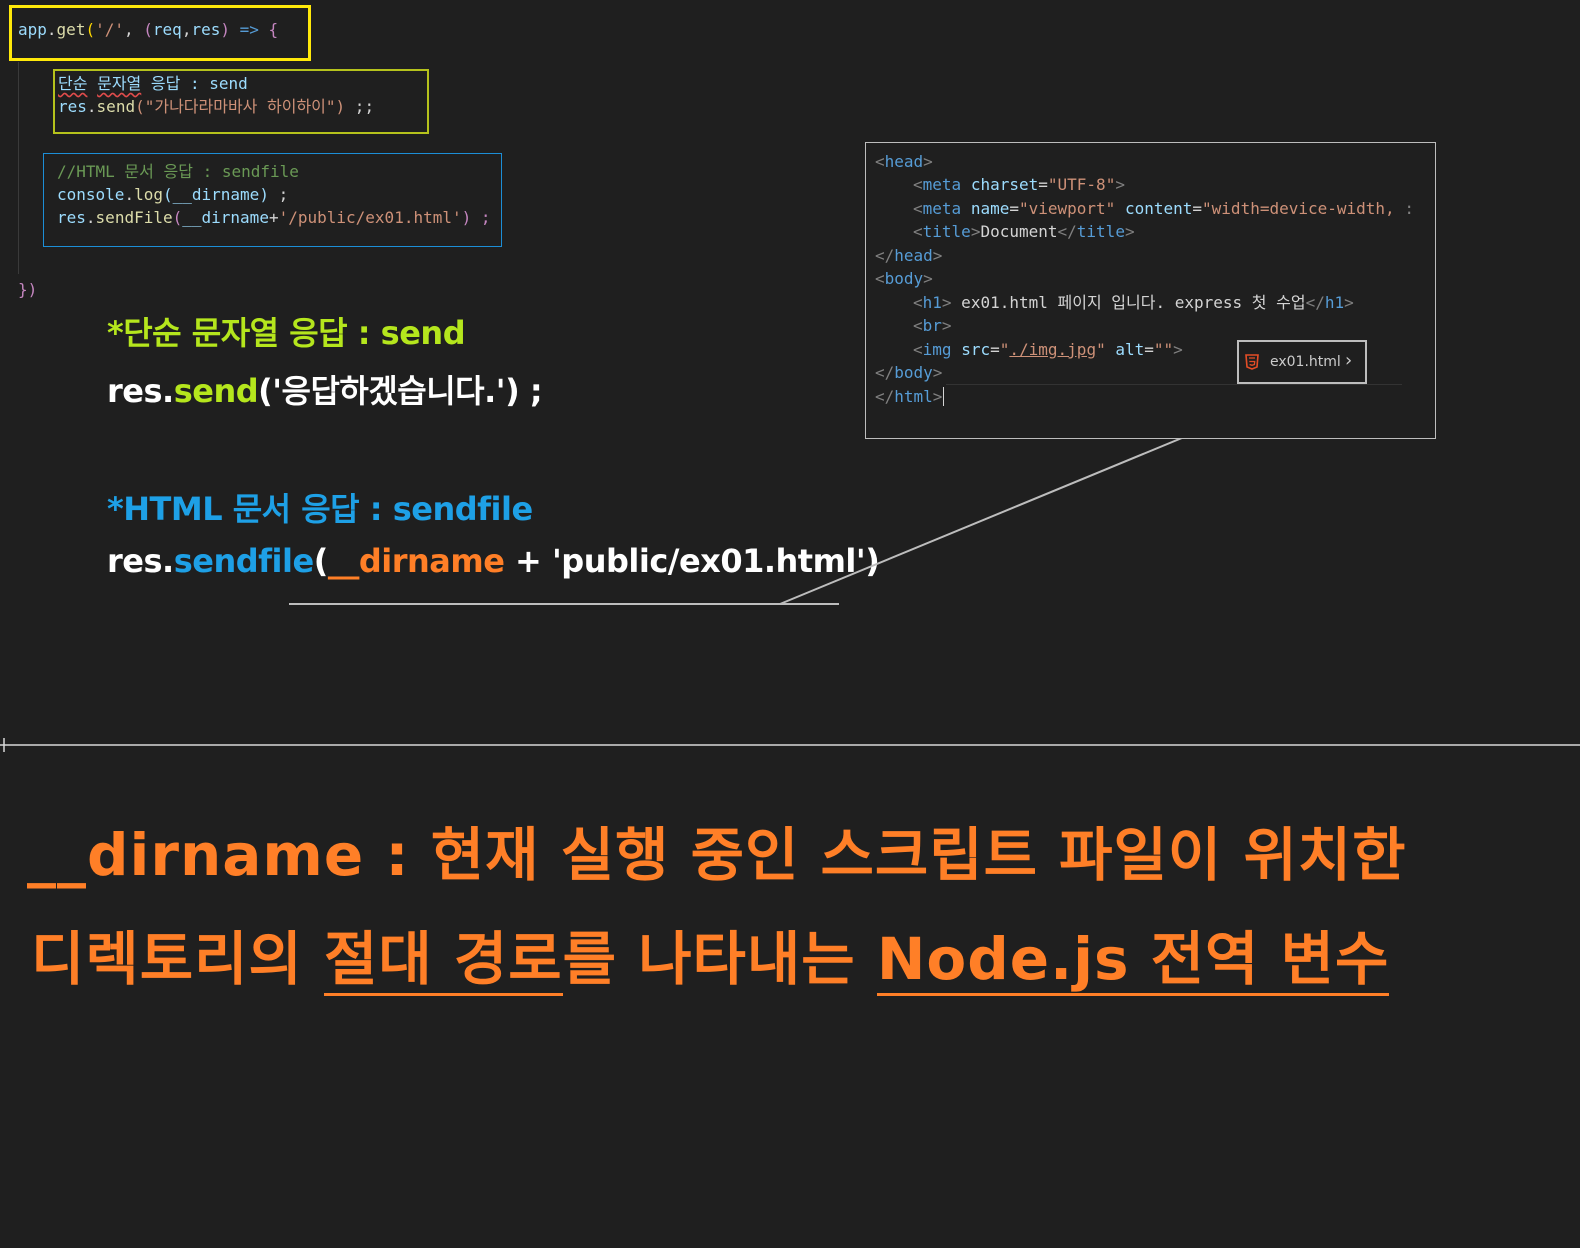 The width and height of the screenshot is (1580, 1248). What do you see at coordinates (1349, 360) in the screenshot?
I see `chevron-right-icon: ›` at bounding box center [1349, 360].